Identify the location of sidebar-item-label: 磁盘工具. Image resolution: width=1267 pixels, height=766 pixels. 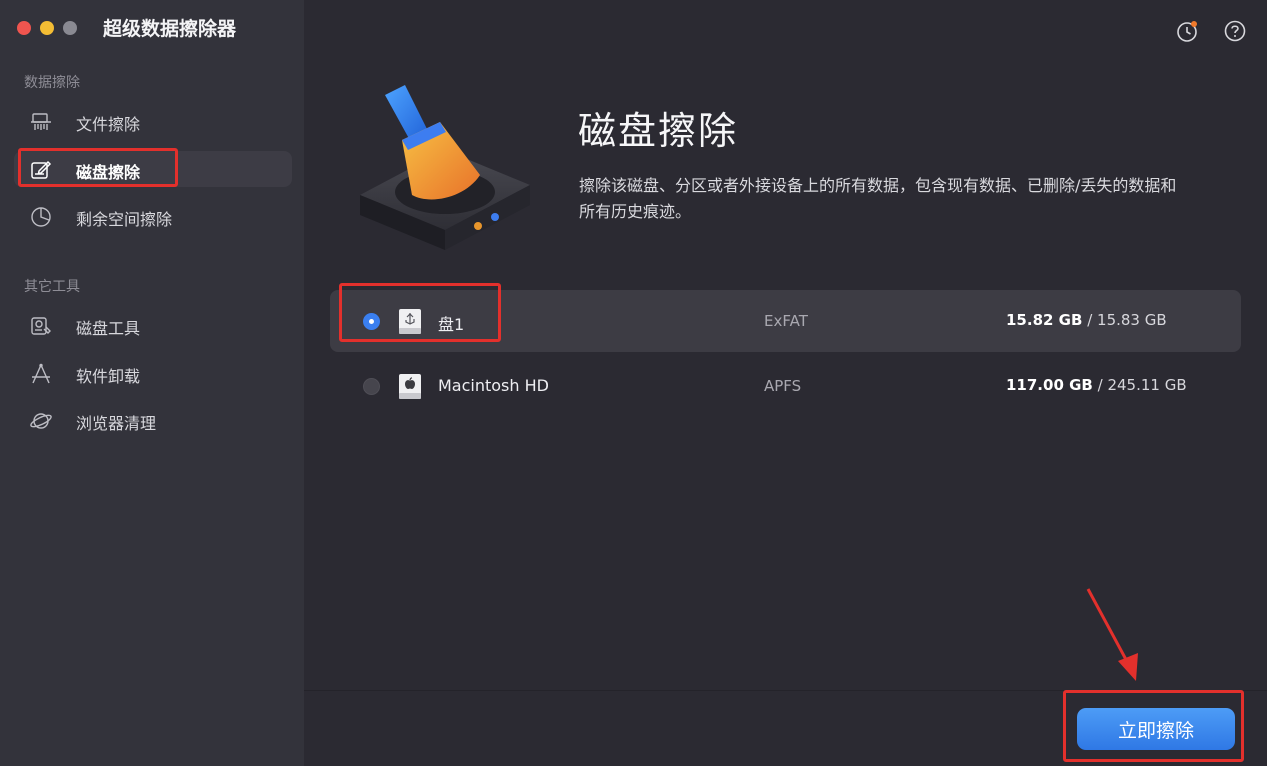
(108, 328).